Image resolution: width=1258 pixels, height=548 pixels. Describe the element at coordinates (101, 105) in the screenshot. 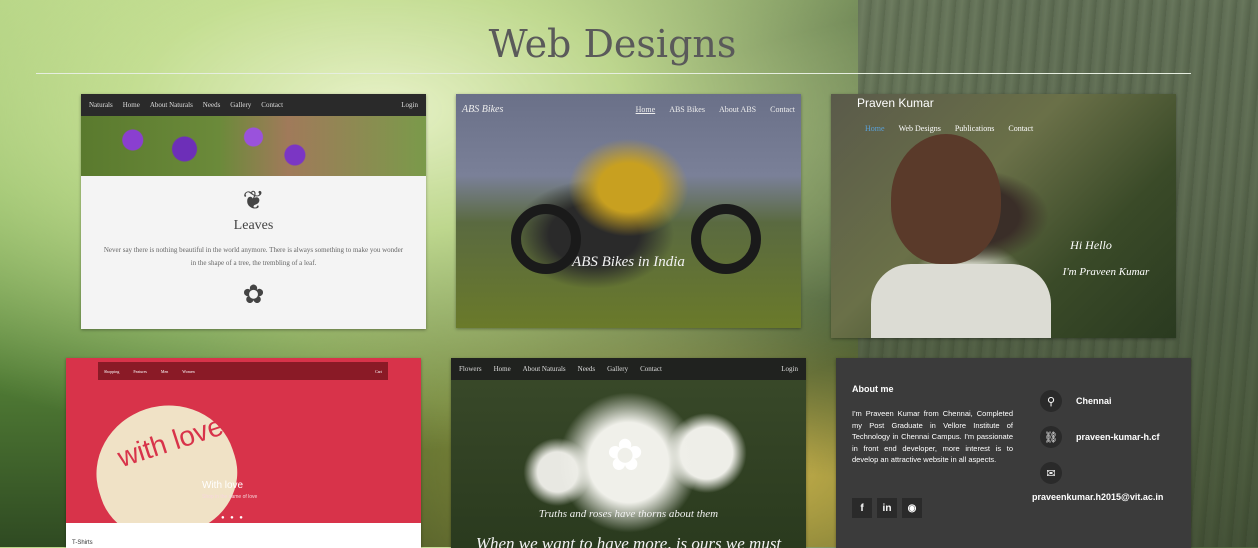

I see `nav-logo: Naturals` at that location.